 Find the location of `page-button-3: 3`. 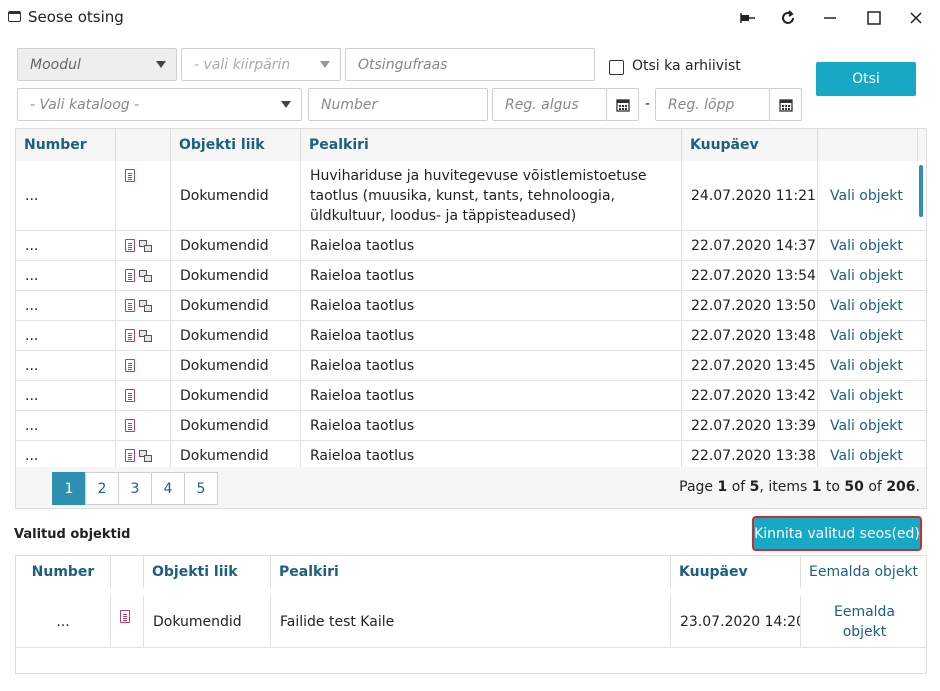

page-button-3: 3 is located at coordinates (135, 488).